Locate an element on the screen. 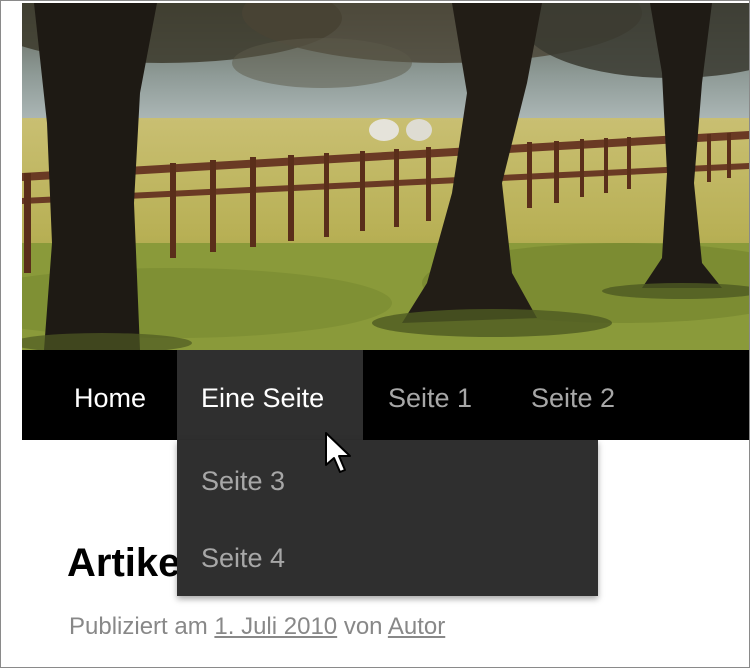  nav-item-eine-seite: Eine Seite is located at coordinates (270, 395).